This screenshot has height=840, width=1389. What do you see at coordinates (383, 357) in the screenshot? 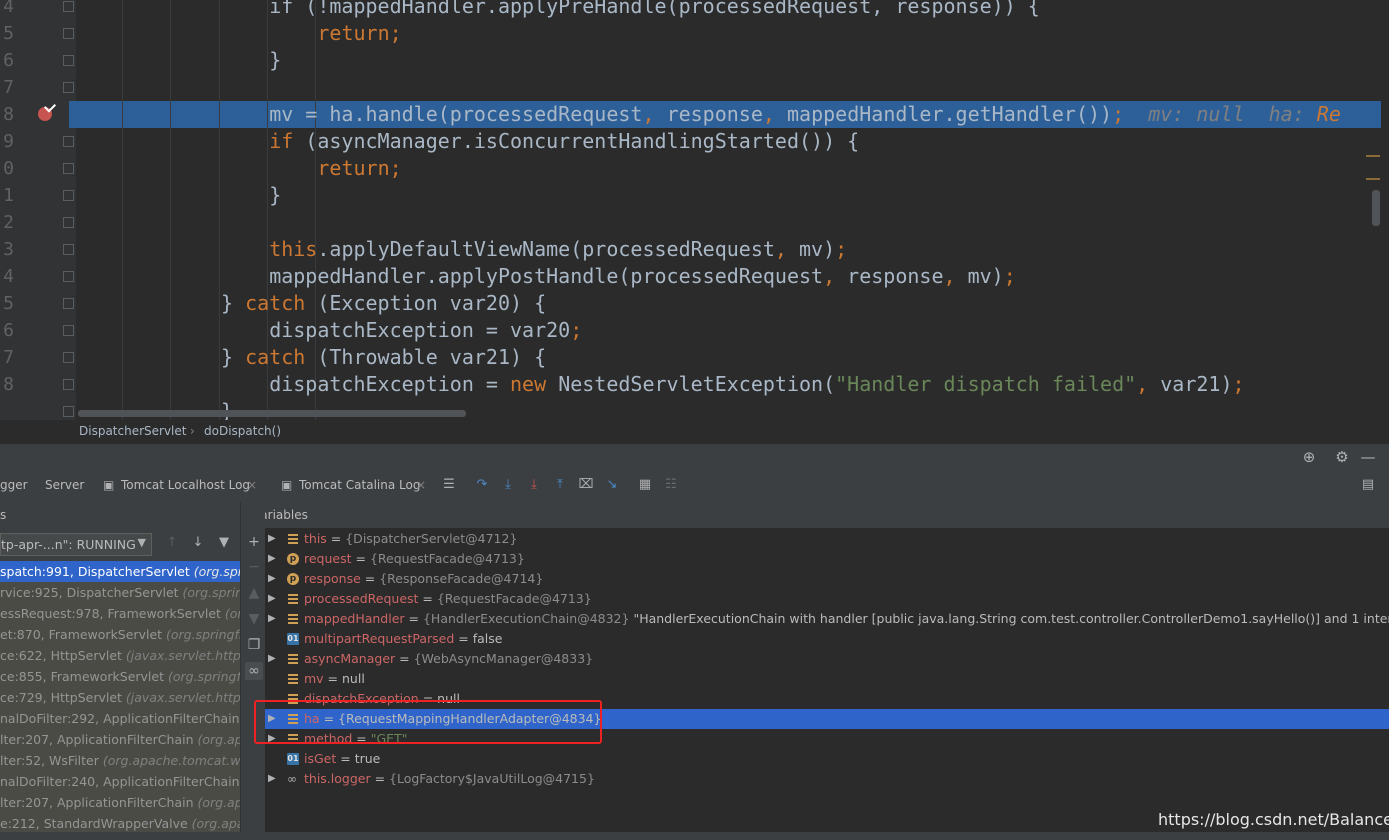
I see `code-line: } catch (Throwable var21) {` at bounding box center [383, 357].